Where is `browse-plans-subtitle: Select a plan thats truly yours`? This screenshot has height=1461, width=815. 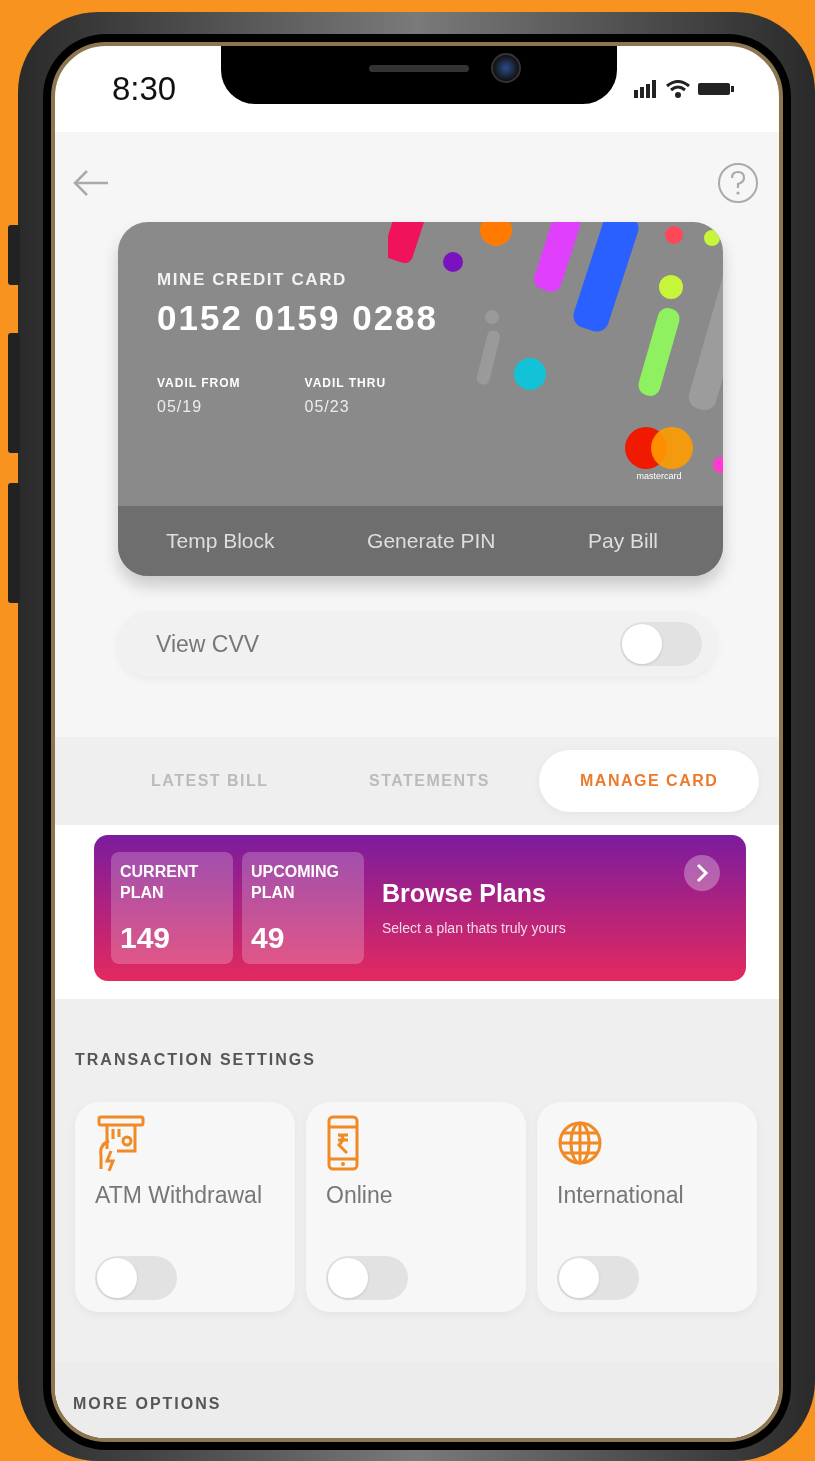
browse-plans-subtitle: Select a plan thats truly yours is located at coordinates (474, 928).